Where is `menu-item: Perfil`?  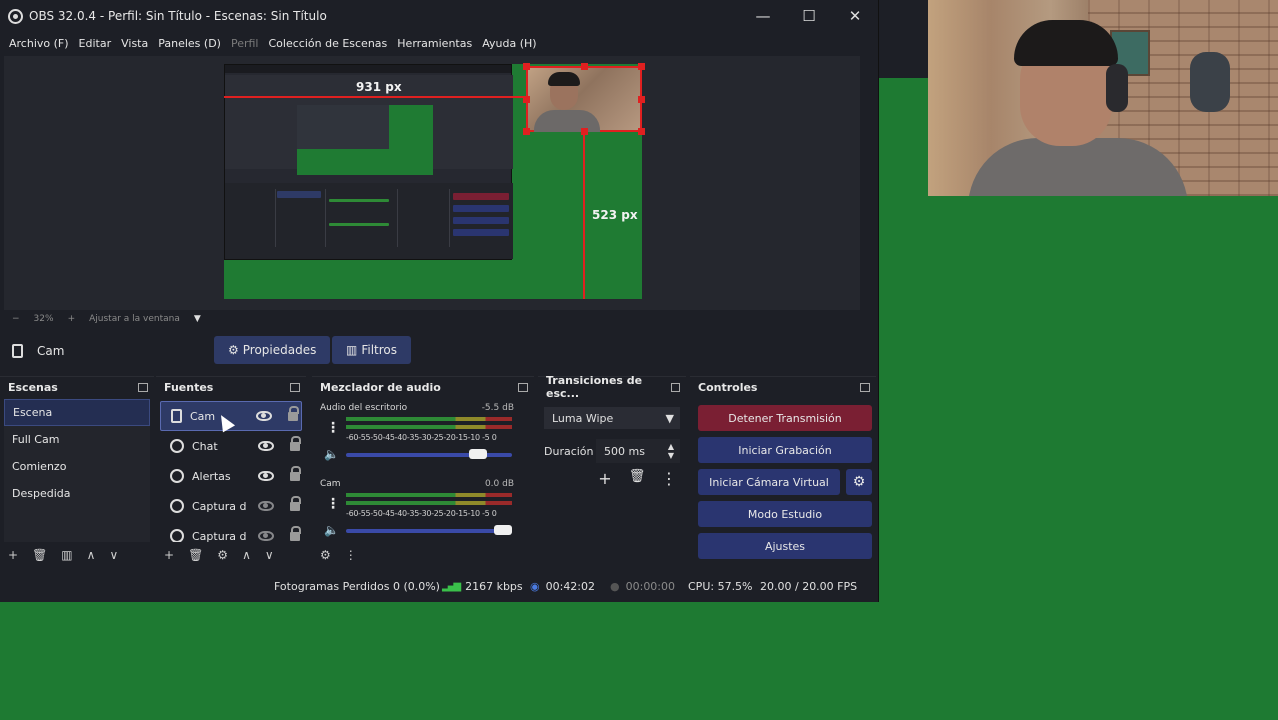
menu-item: Perfil is located at coordinates (245, 43).